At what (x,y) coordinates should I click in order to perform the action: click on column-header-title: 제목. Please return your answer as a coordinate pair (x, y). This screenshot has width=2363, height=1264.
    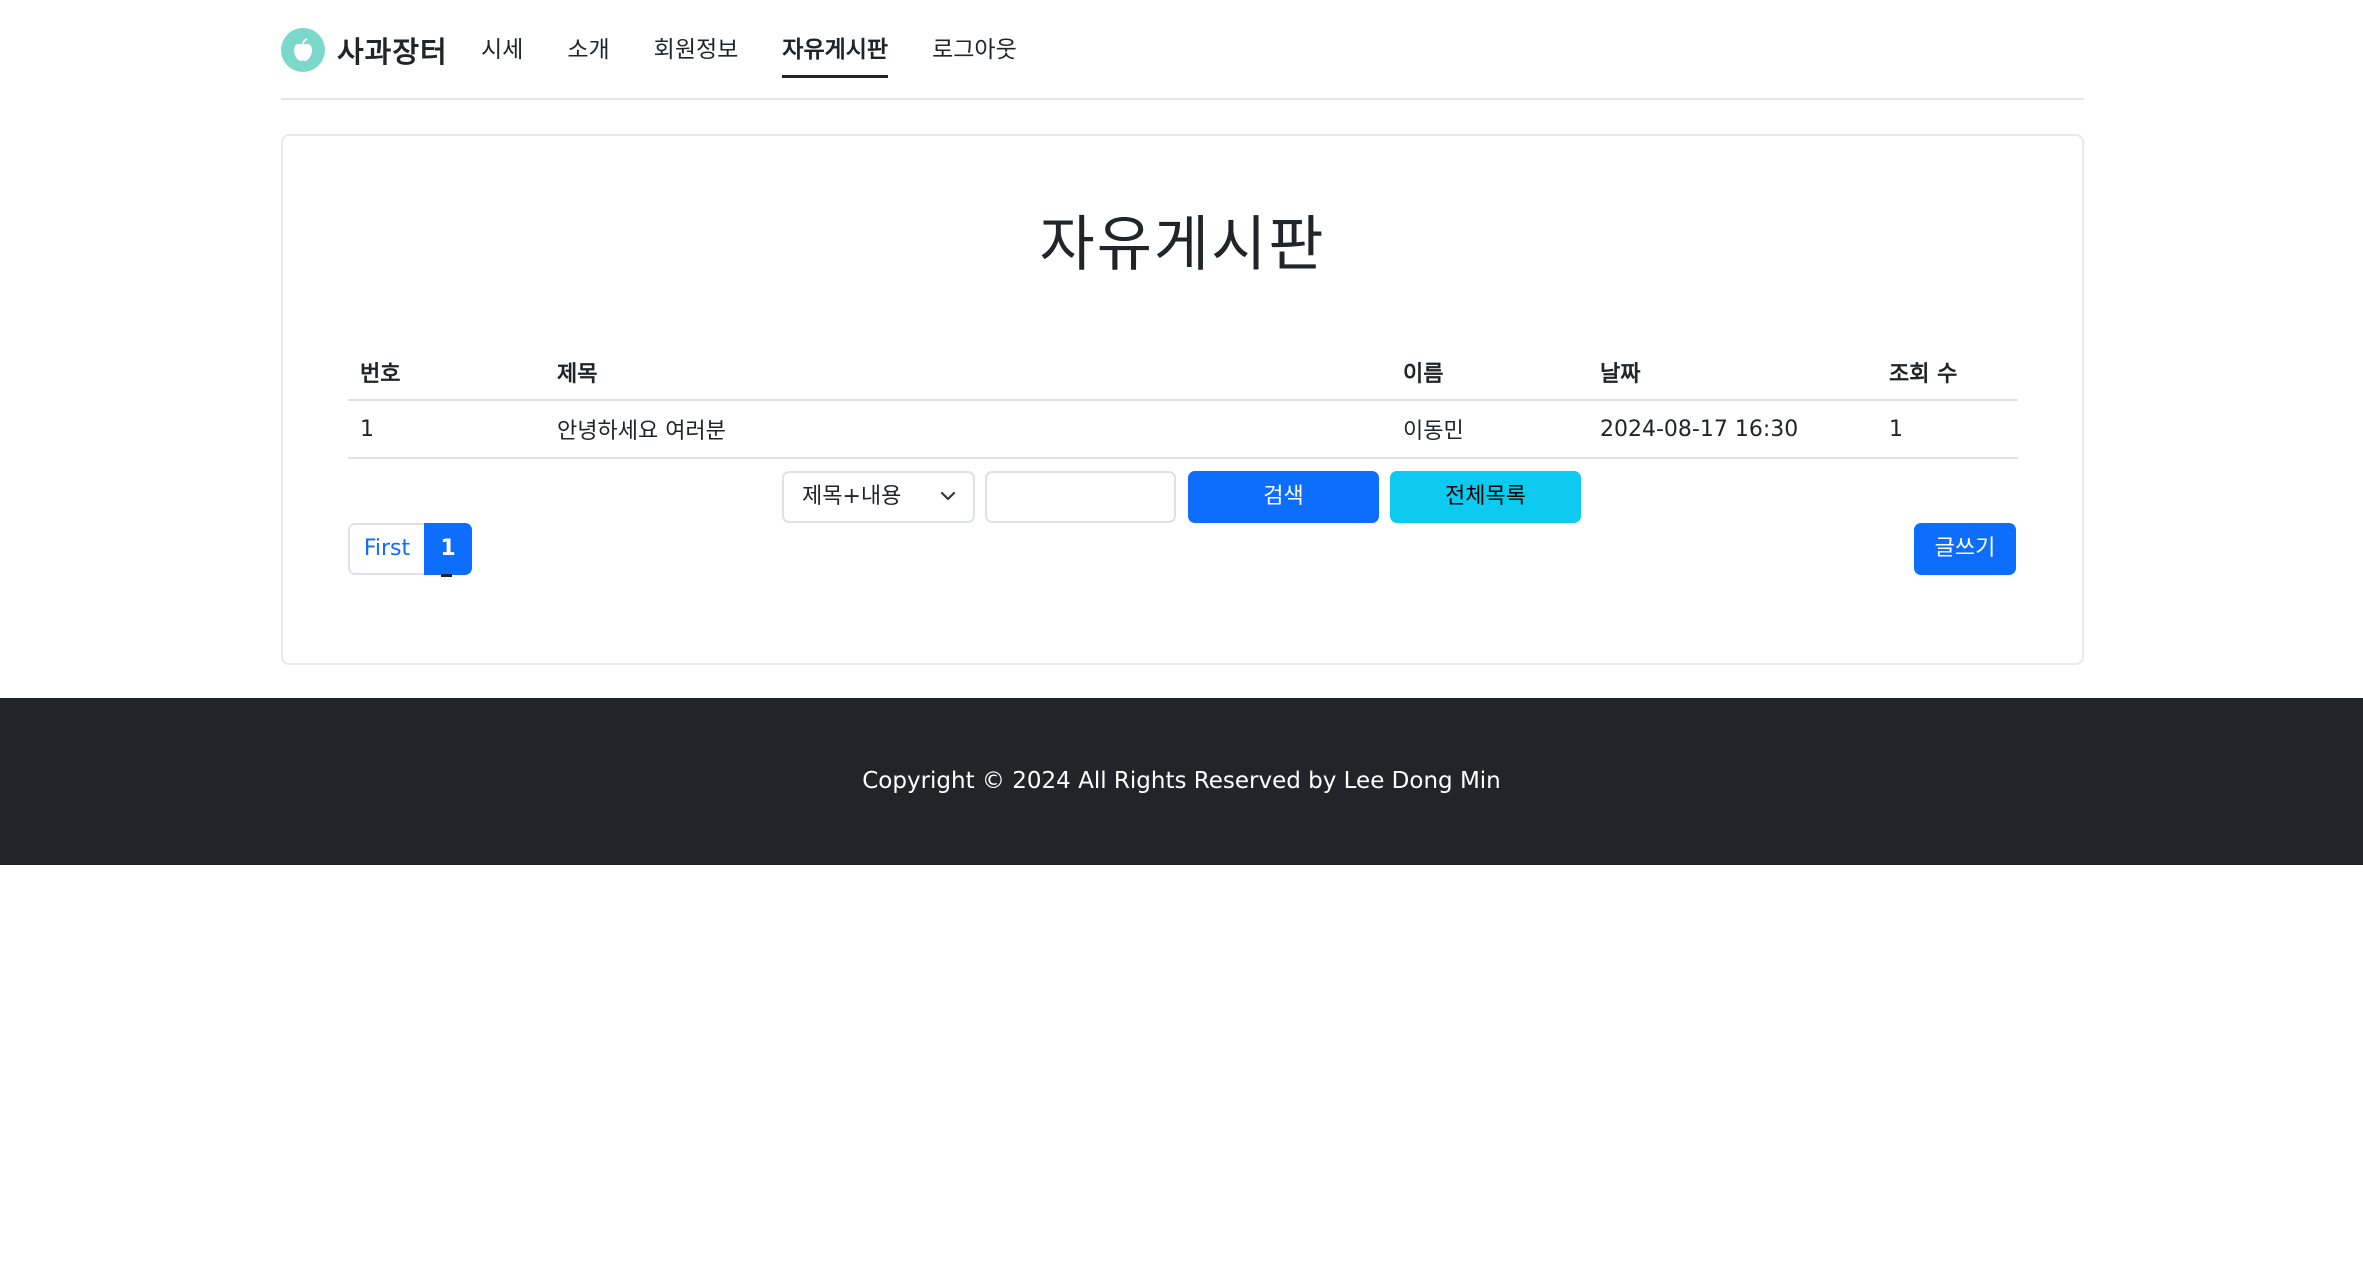
    Looking at the image, I should click on (968, 372).